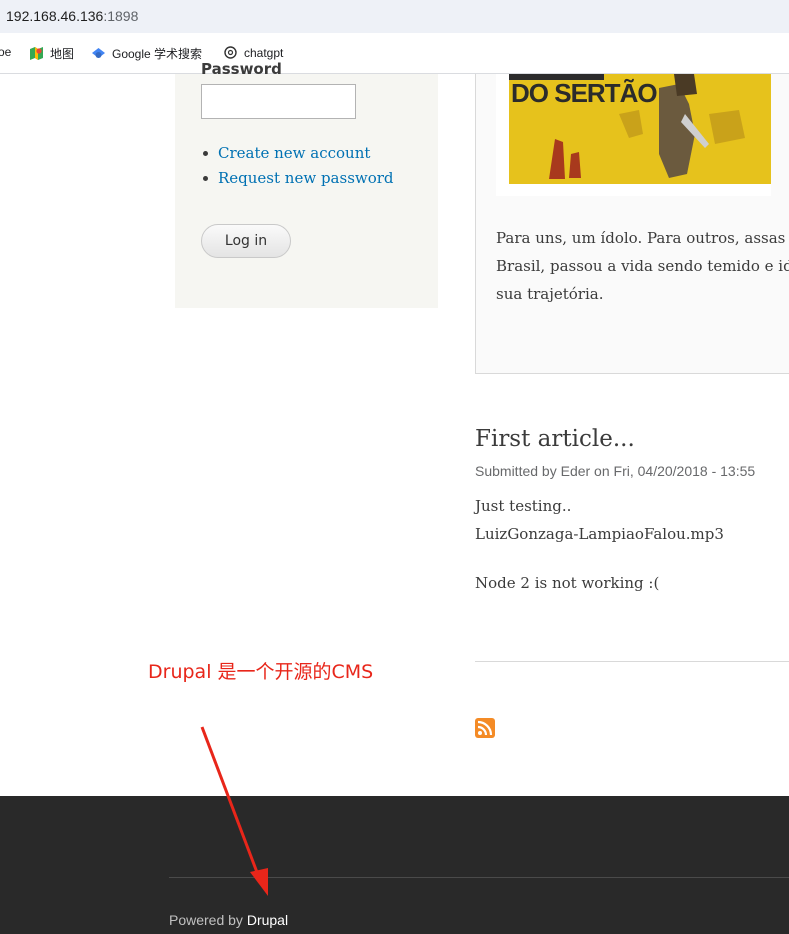  I want to click on log-in-button: Log in, so click(246, 241).